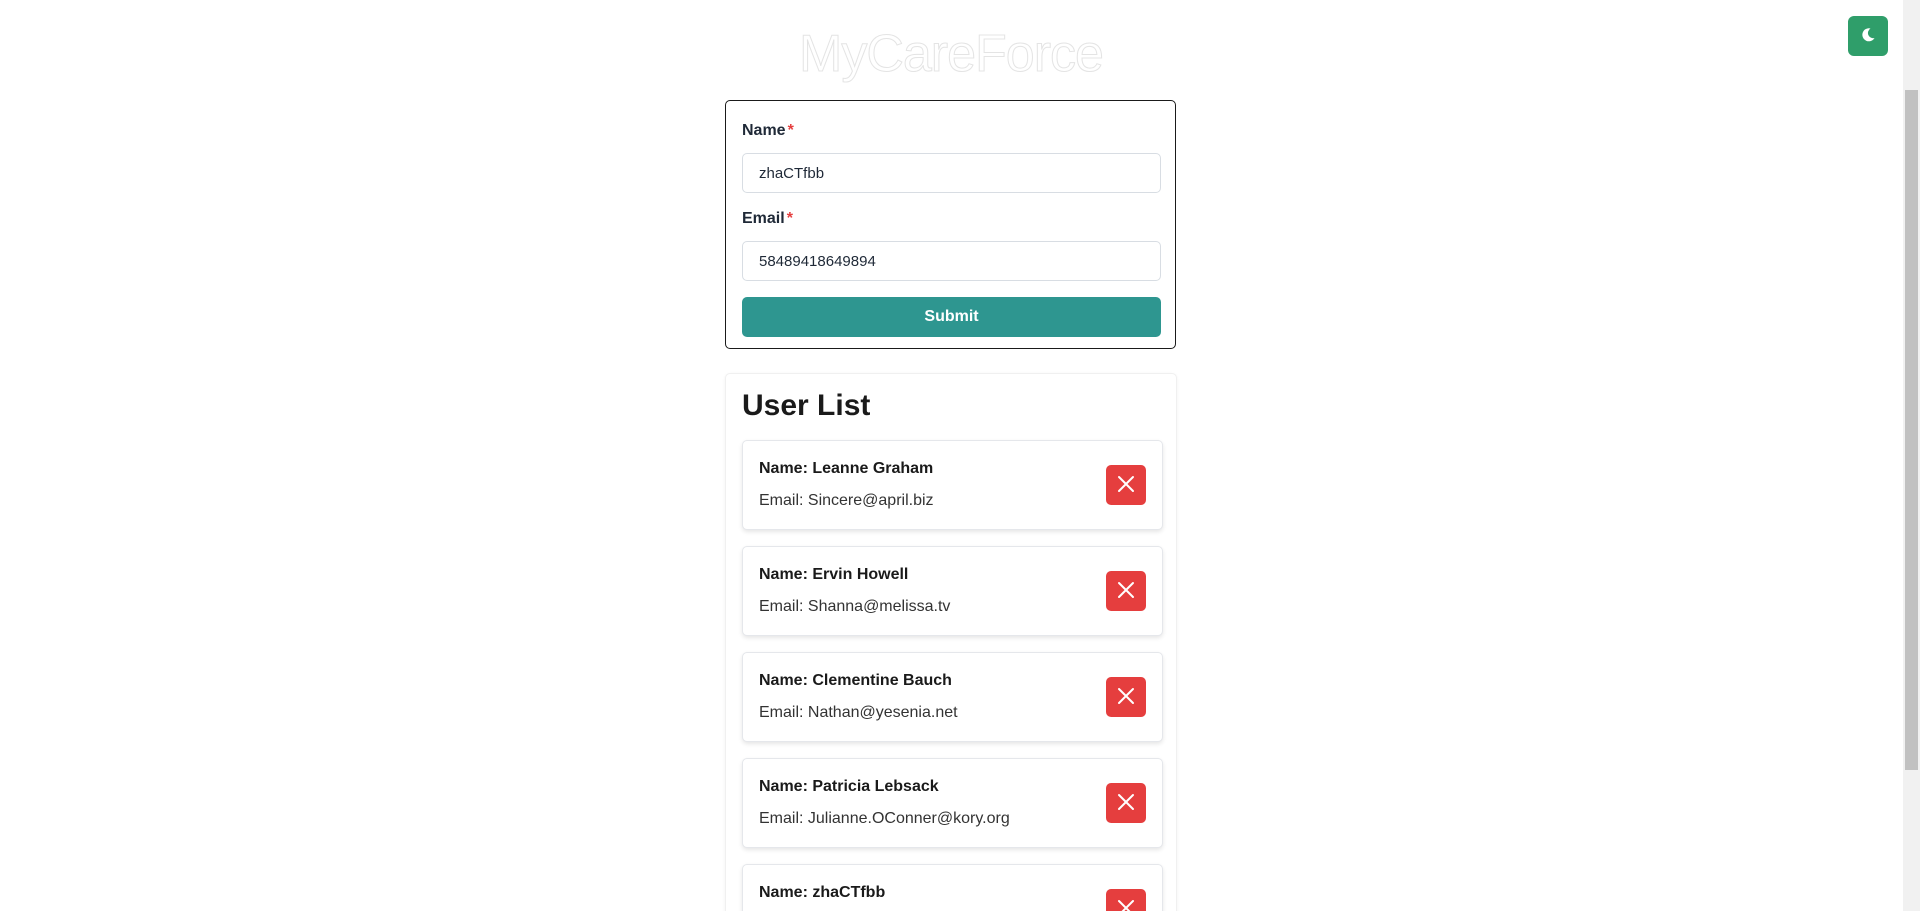  What do you see at coordinates (764, 130) in the screenshot?
I see `name-label-text: Name` at bounding box center [764, 130].